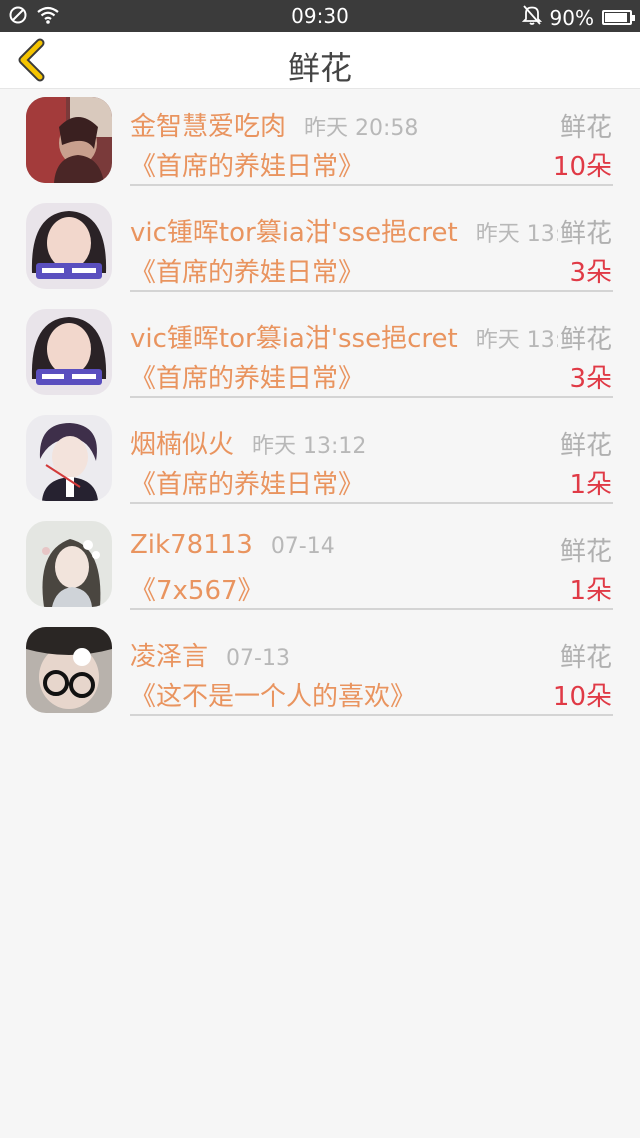  Describe the element at coordinates (232, 545) in the screenshot. I see `sender-name: Zik78113 07-14` at that location.